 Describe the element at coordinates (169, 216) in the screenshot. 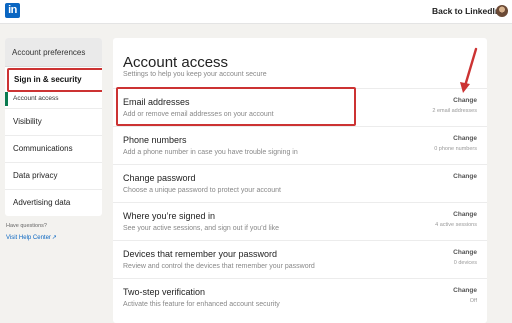

I see `setting-title: Where you’re signed in` at that location.